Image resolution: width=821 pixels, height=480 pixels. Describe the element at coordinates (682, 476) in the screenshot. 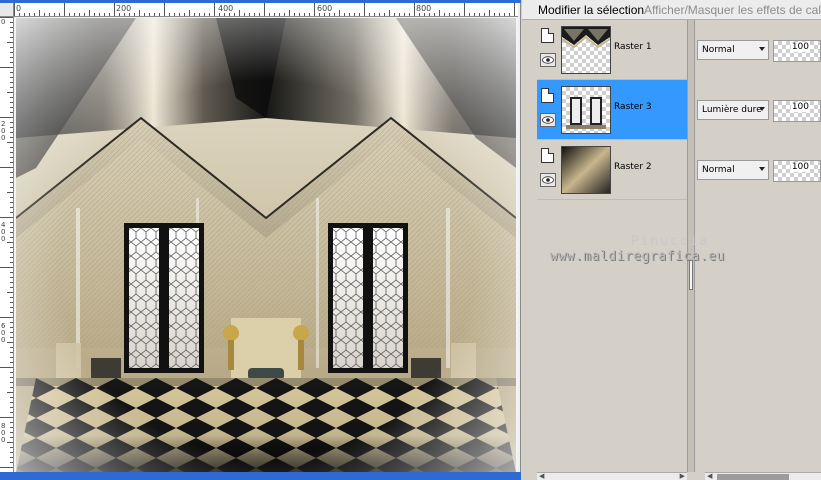

I see `scroll-right-icon: ▶` at that location.